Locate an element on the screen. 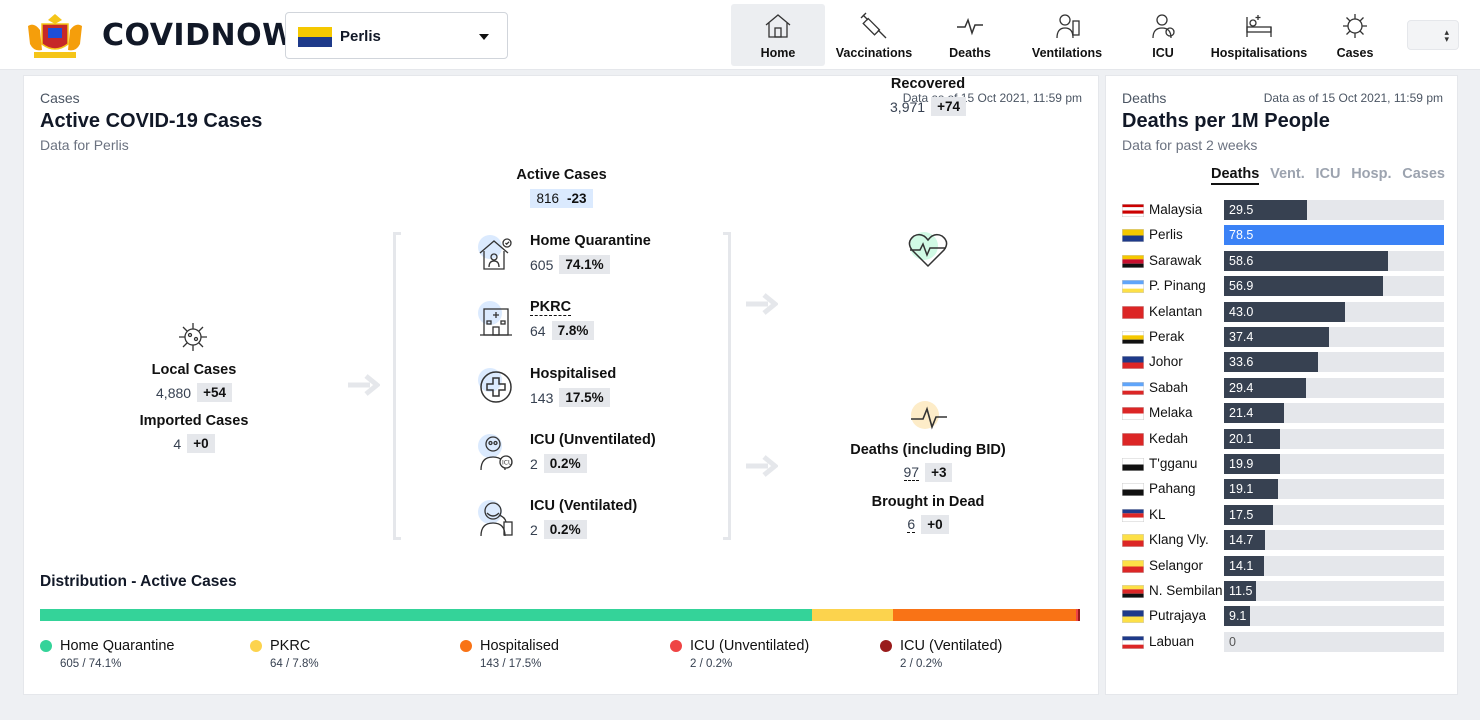 This screenshot has height=720, width=1480. bar-row-putrajaya: Putrajaya 9.1 is located at coordinates (1283, 616).